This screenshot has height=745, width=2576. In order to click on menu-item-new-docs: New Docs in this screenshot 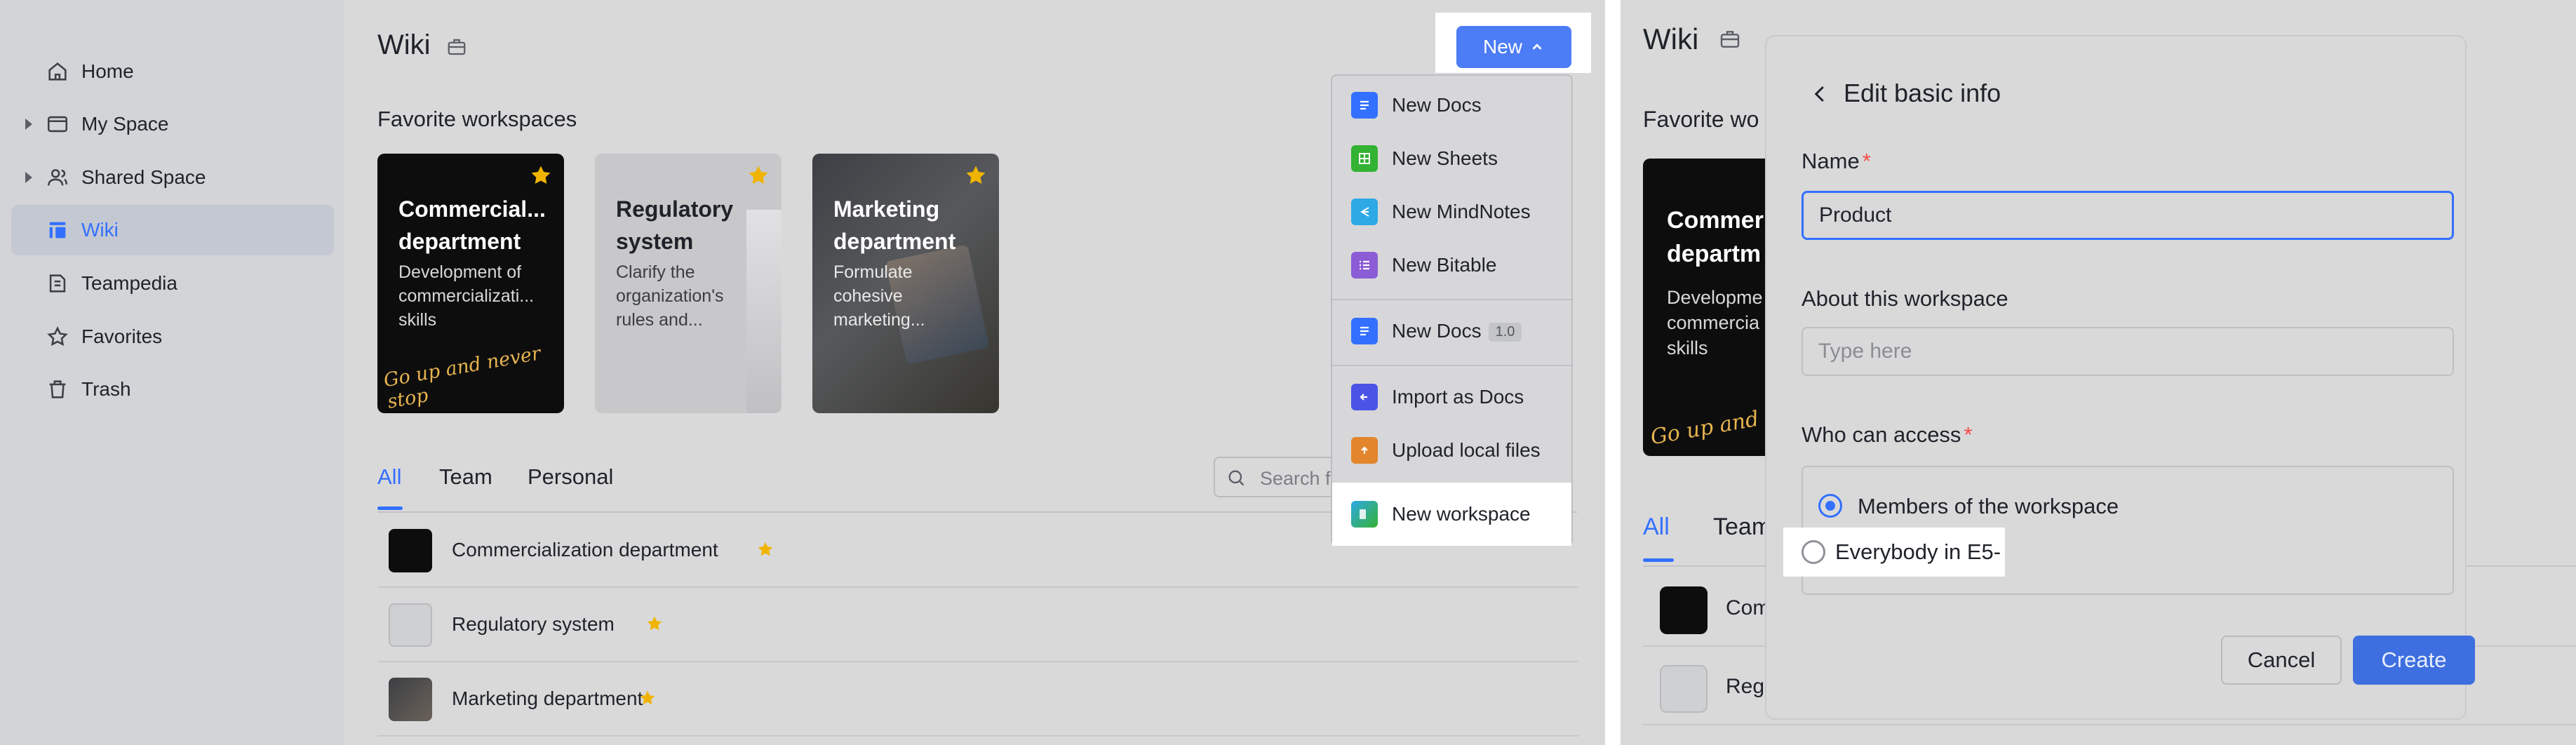, I will do `click(1452, 105)`.